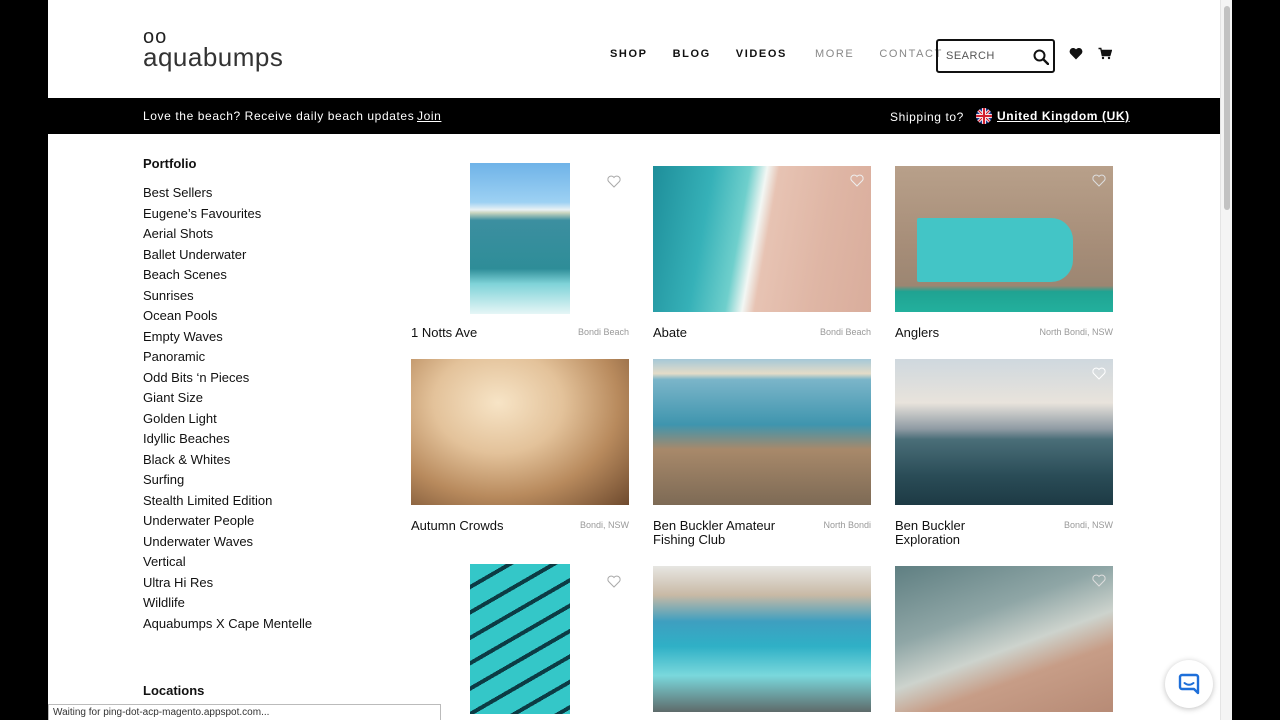  I want to click on sidebar-item-empty-waves: Empty Waves, so click(227, 339).